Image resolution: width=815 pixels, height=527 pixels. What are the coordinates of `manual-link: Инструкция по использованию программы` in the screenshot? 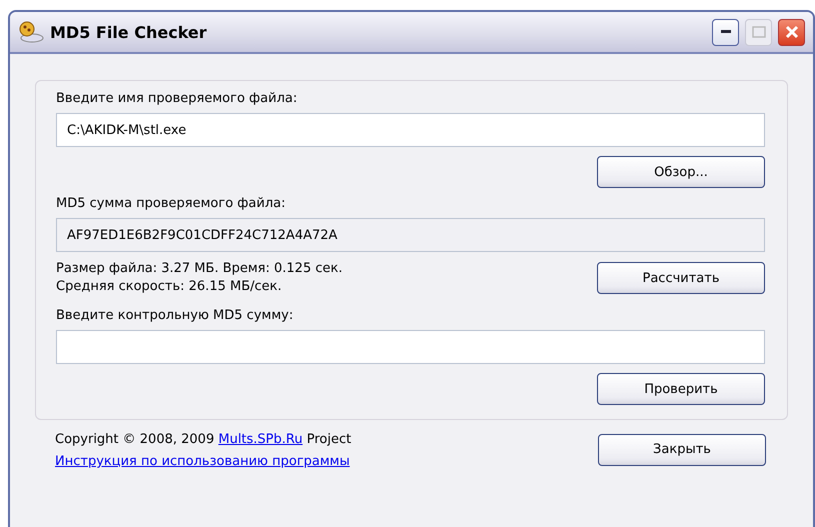 It's located at (203, 461).